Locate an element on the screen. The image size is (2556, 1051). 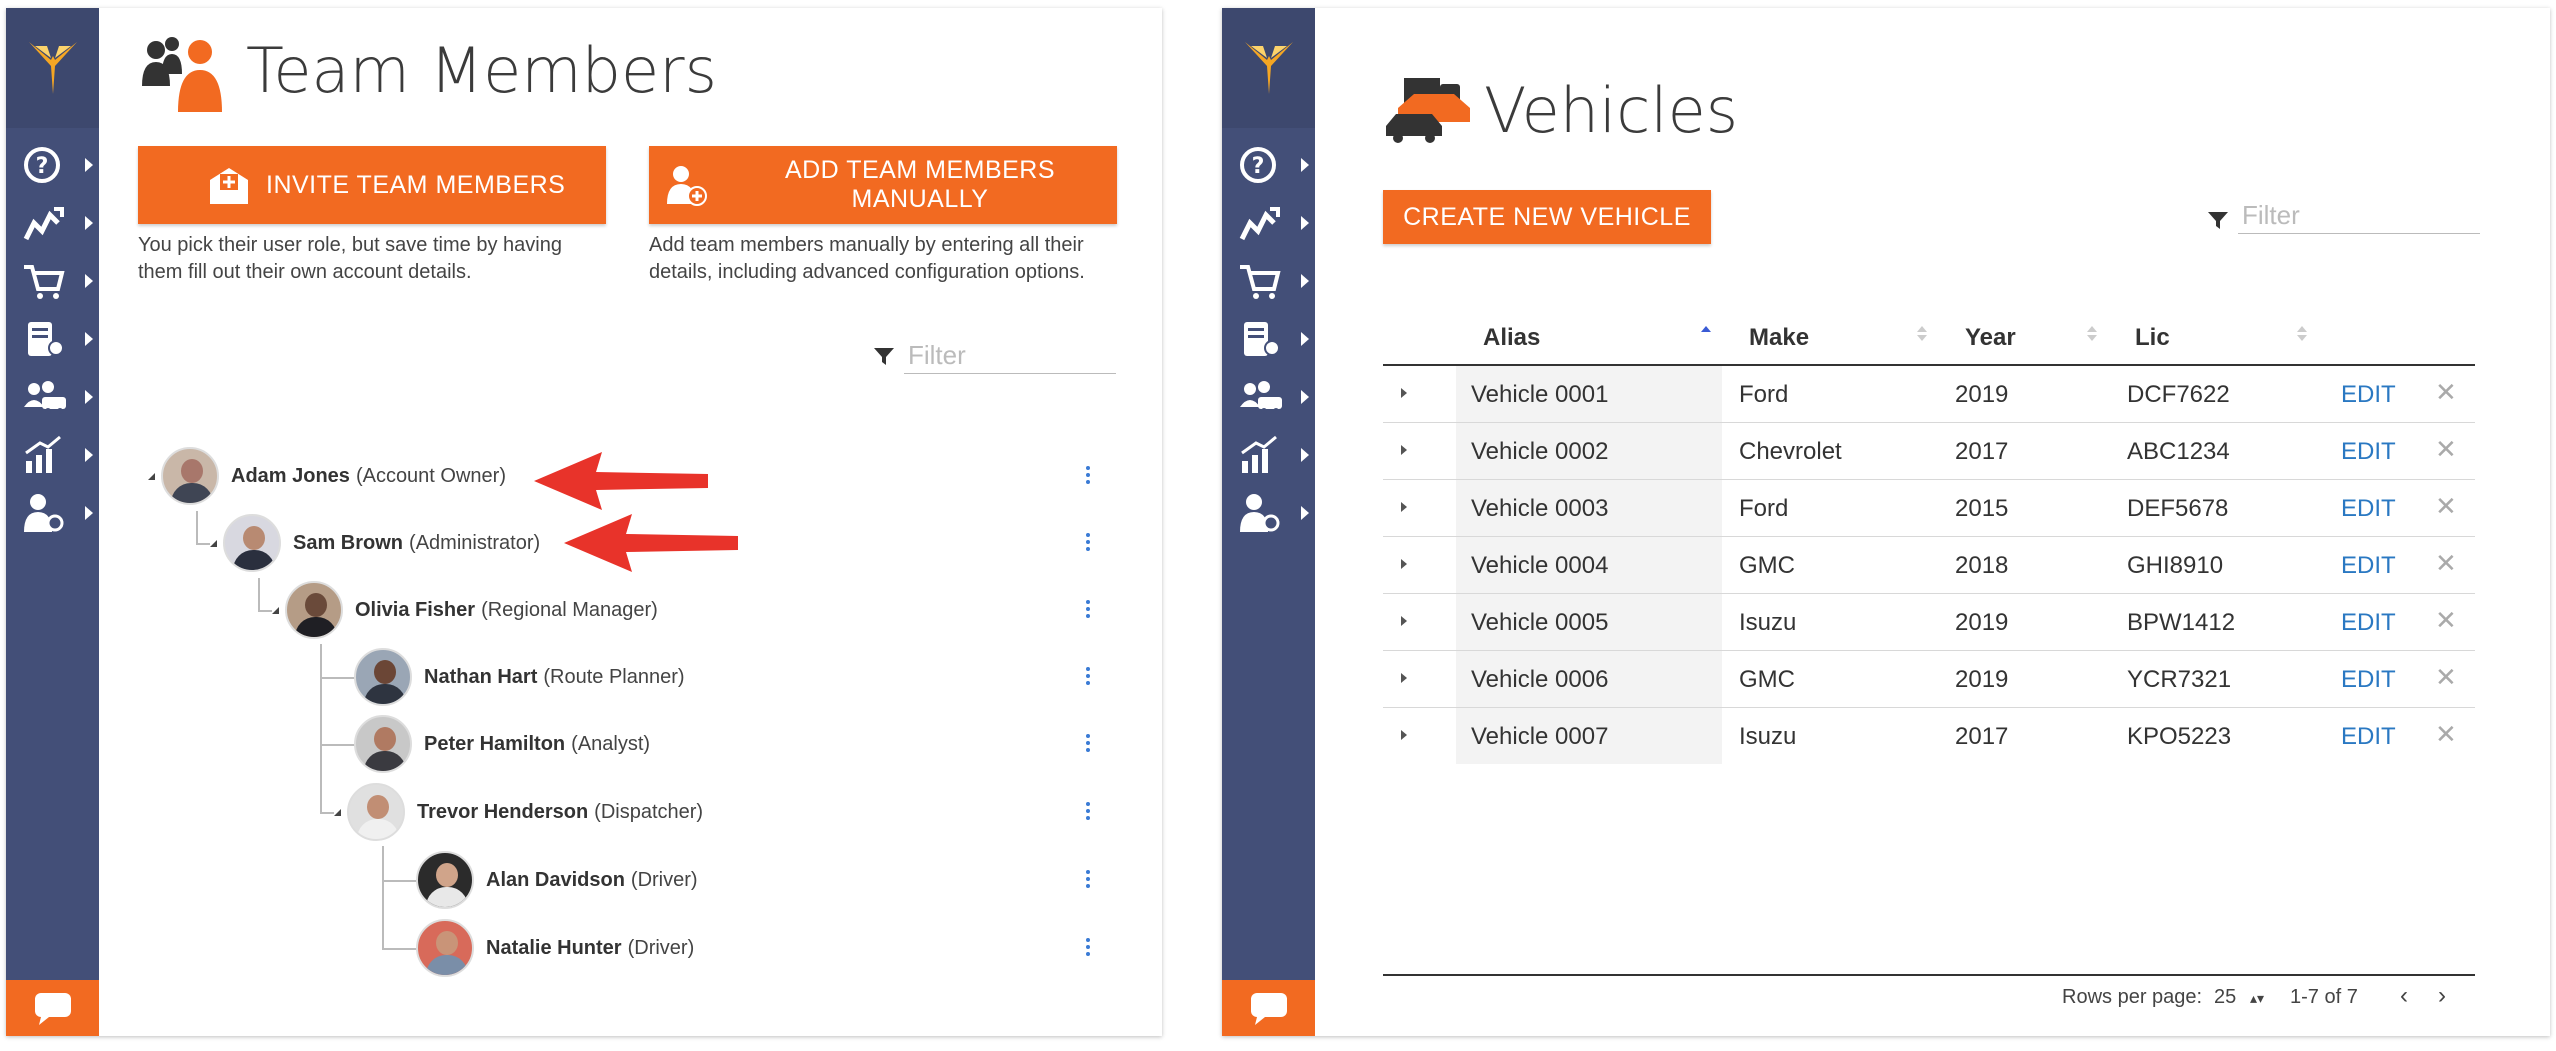
column-header-alias: Alias is located at coordinates (1511, 338).